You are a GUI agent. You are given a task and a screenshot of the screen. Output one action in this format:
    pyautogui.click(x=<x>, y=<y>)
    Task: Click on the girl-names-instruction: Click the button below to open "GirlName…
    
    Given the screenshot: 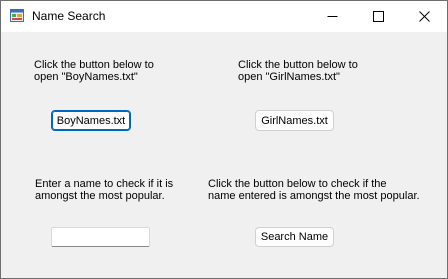 What is the action you would take?
    pyautogui.click(x=298, y=71)
    